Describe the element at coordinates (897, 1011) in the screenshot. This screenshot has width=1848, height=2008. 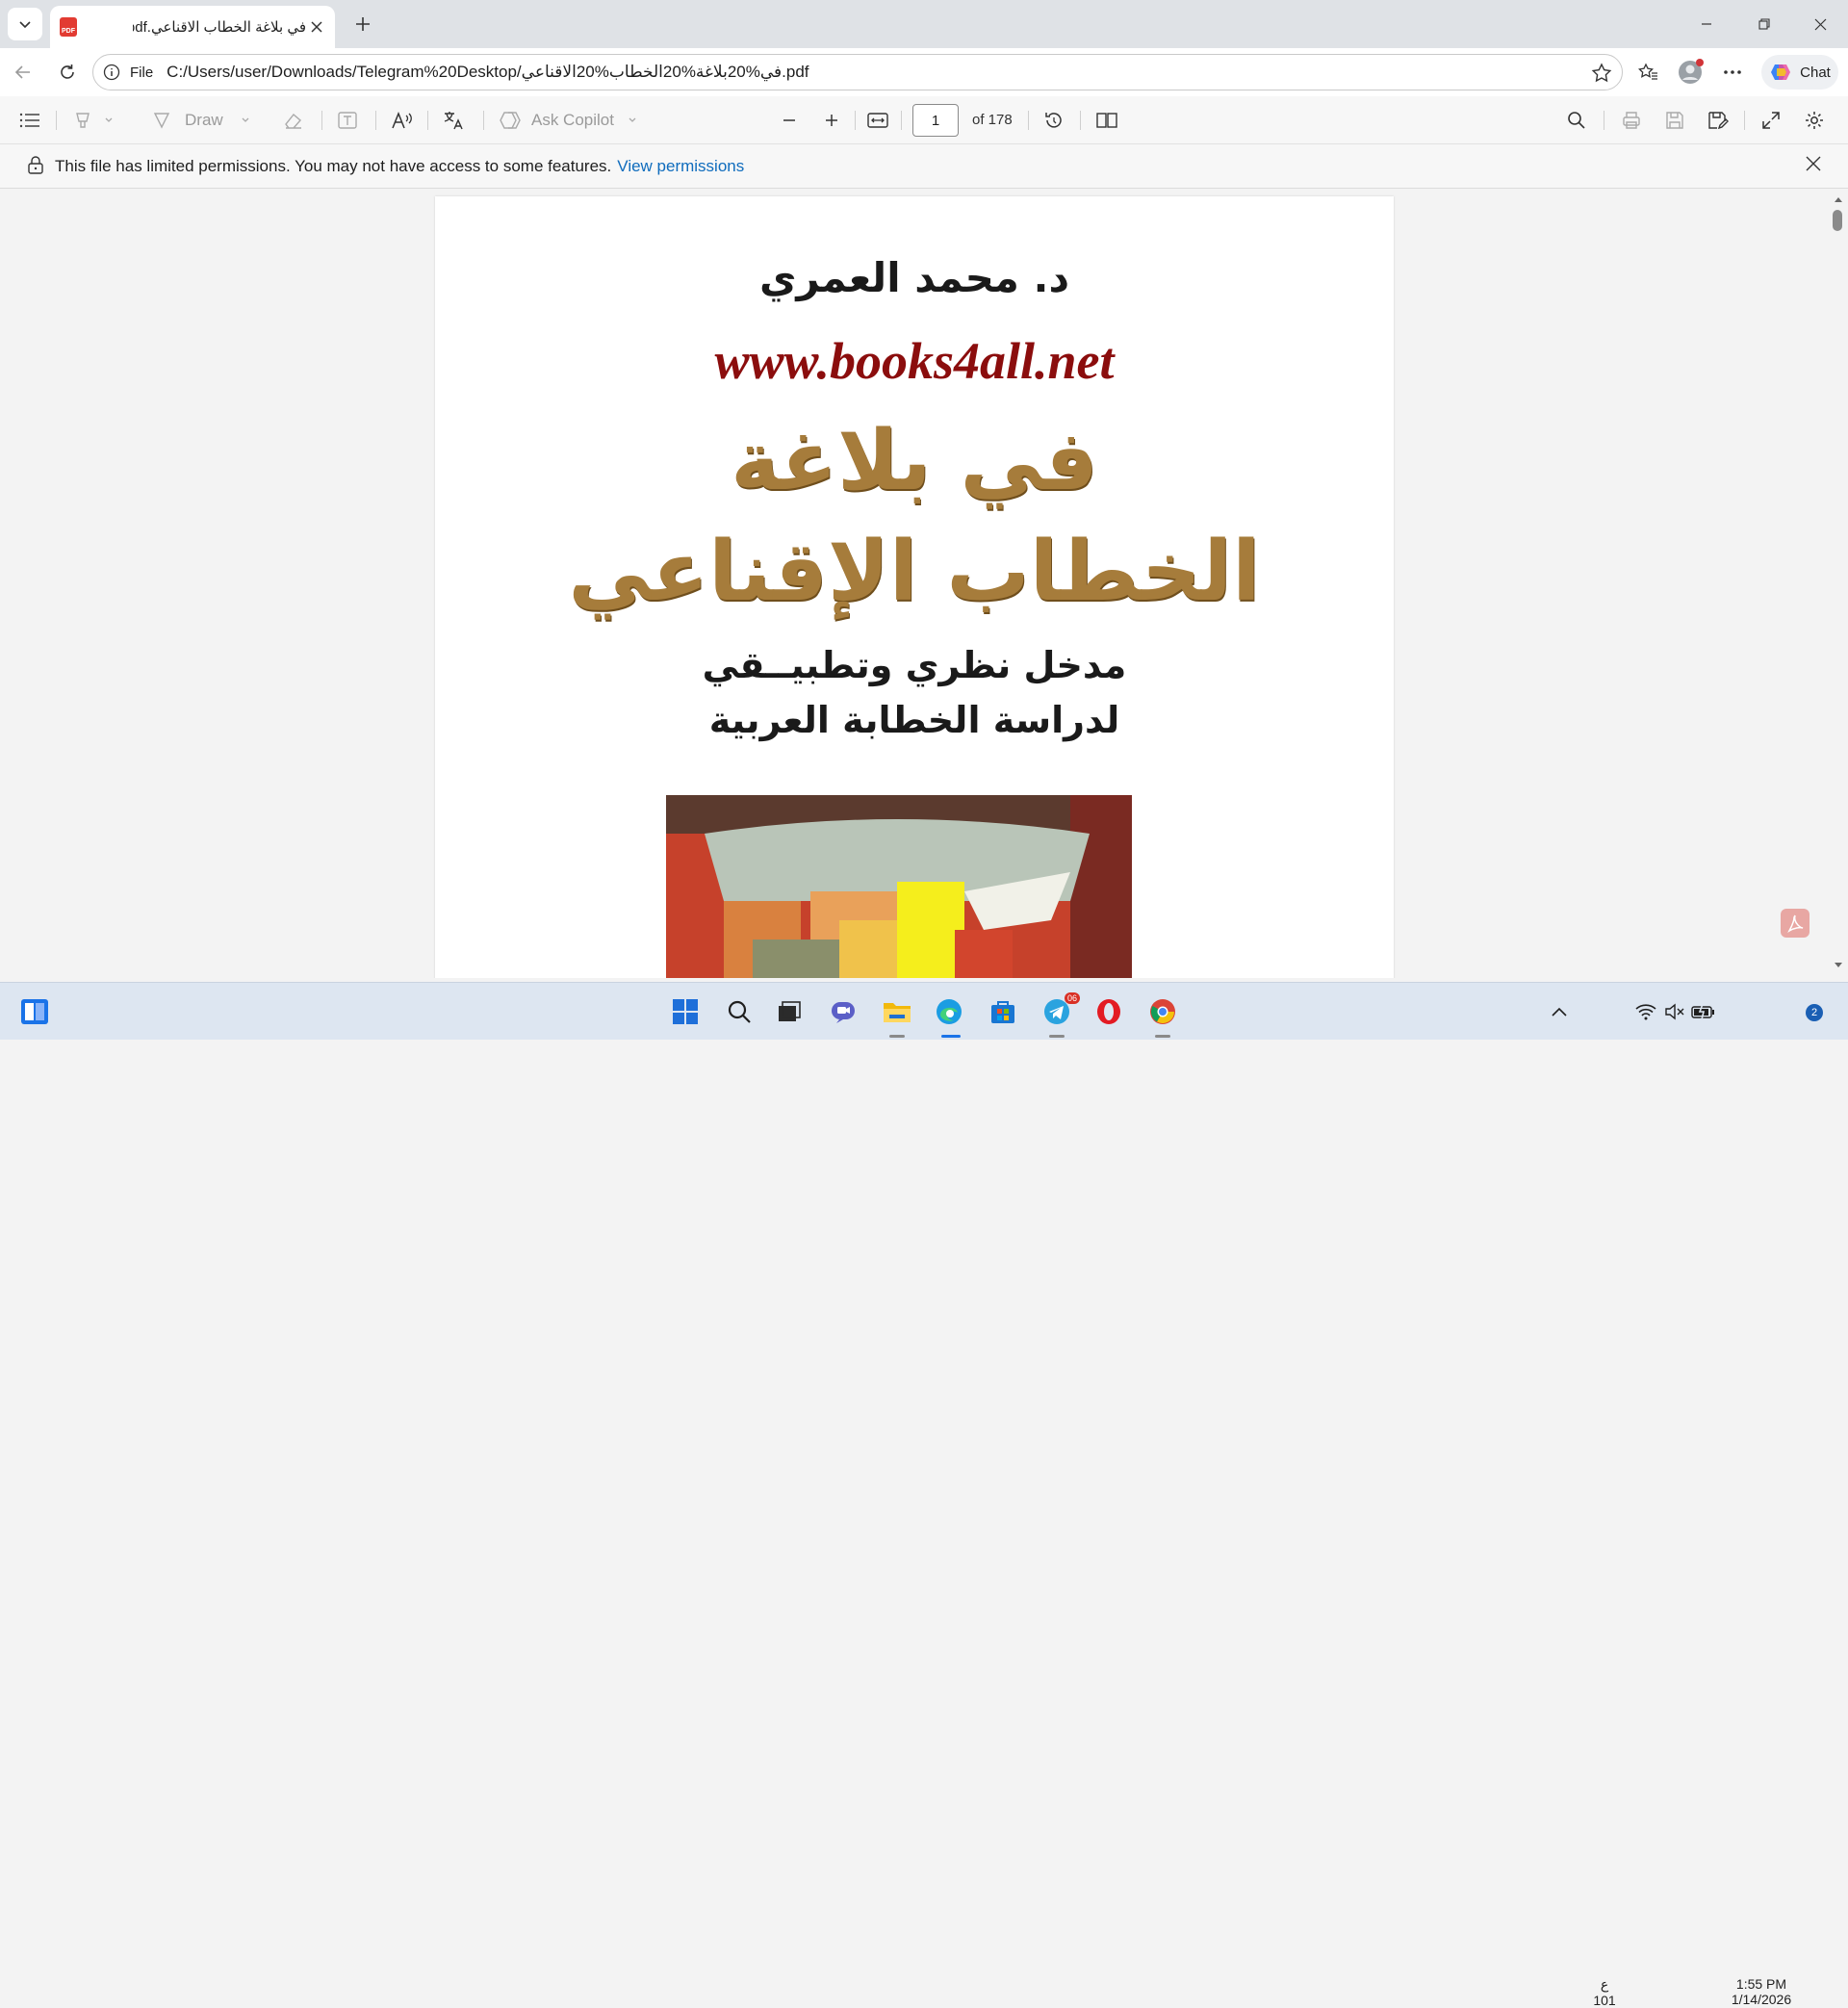
I see `file-explorer-button` at that location.